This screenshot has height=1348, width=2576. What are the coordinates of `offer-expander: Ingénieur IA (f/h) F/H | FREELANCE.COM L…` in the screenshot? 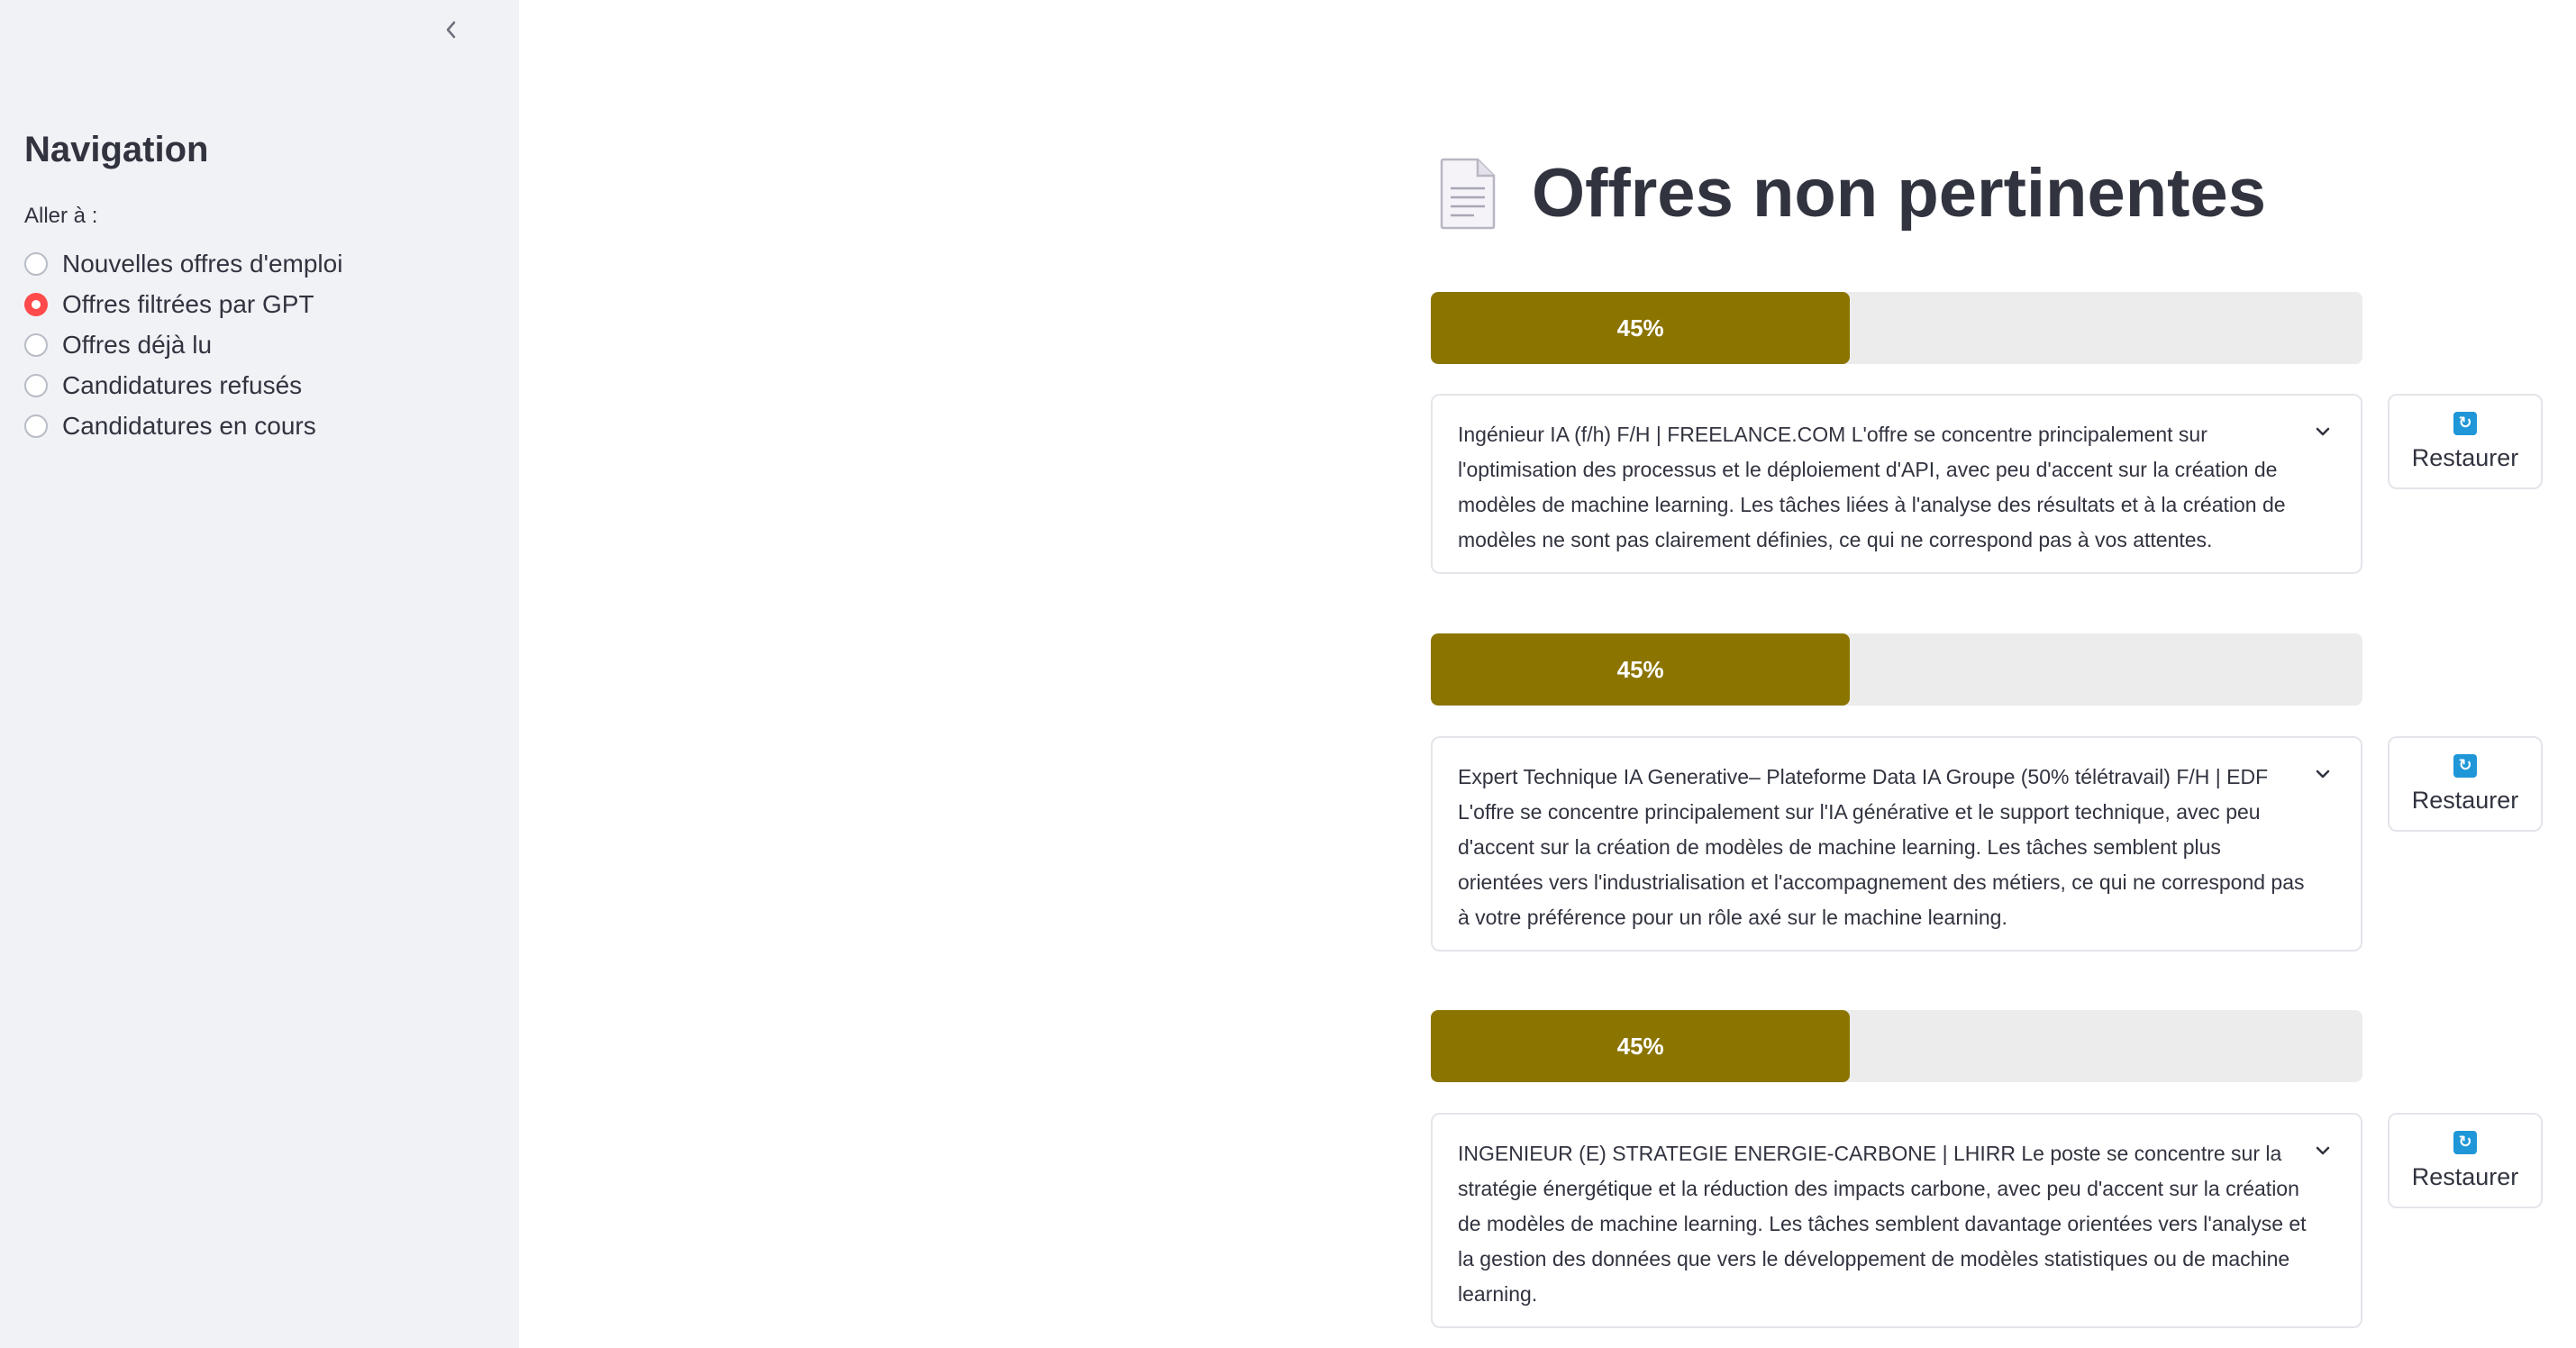 It's located at (1896, 484).